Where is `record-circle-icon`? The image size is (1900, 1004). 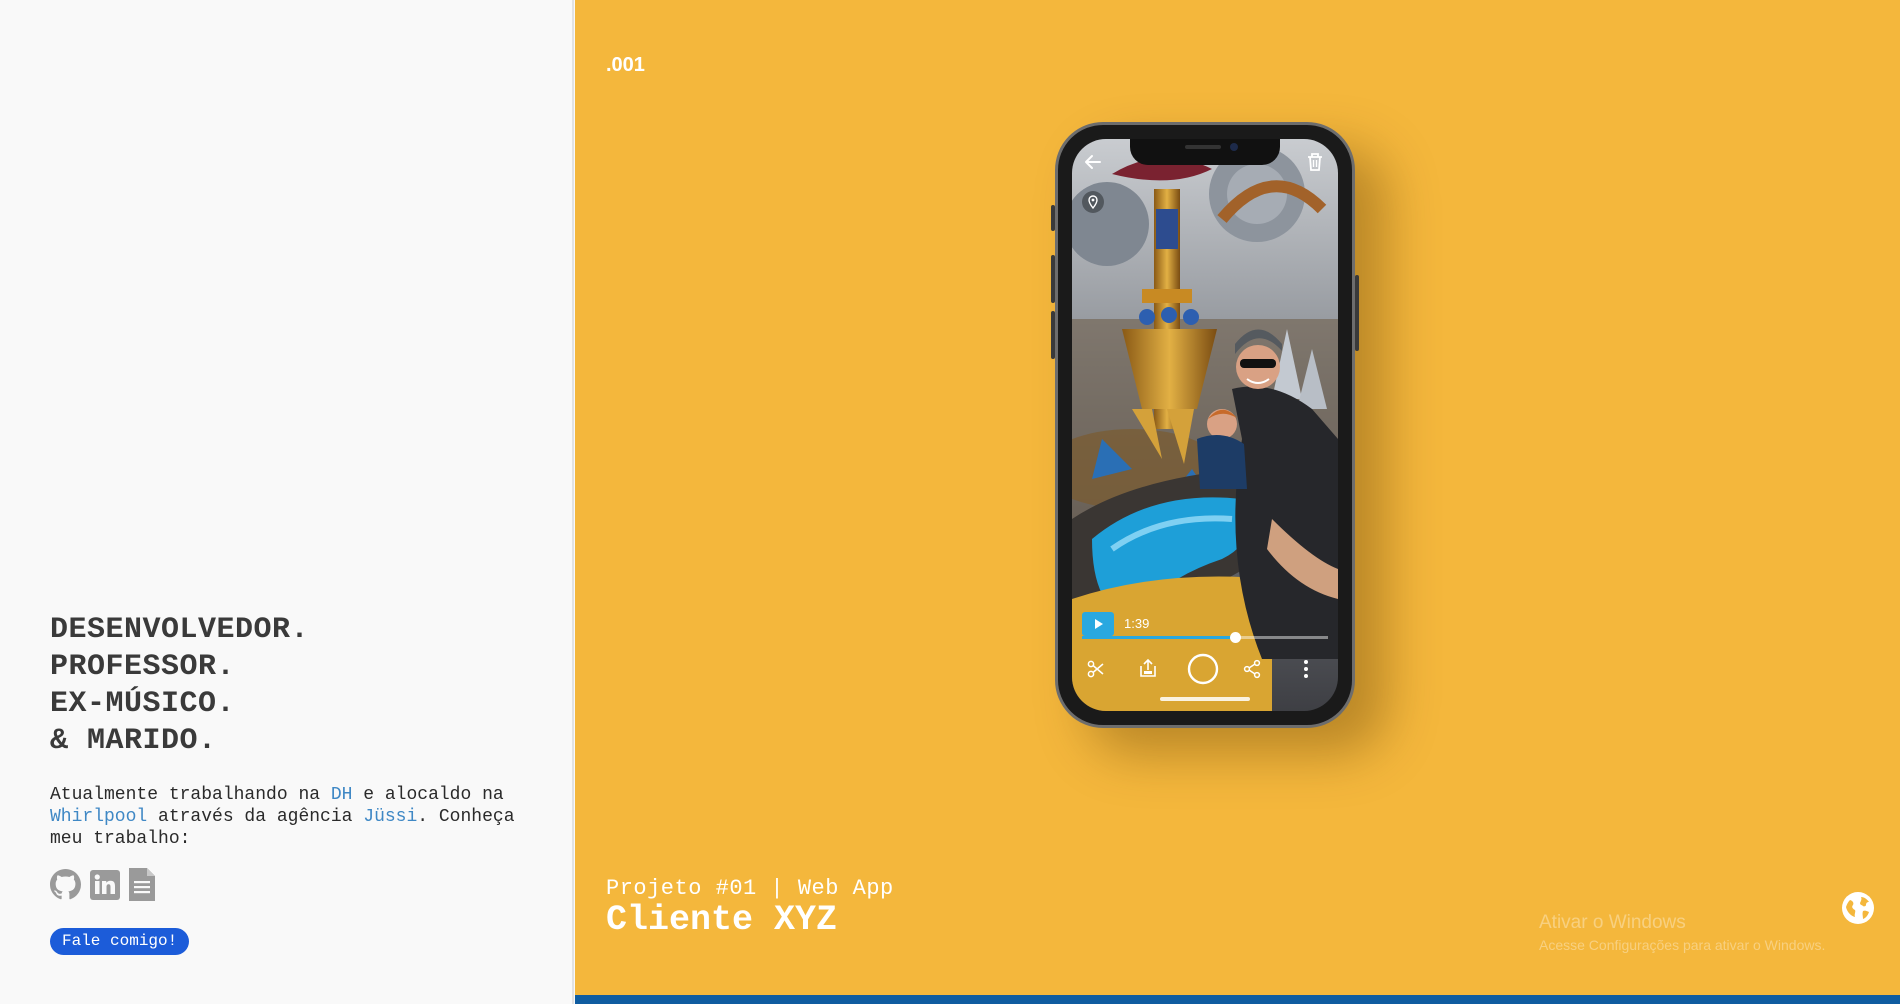 record-circle-icon is located at coordinates (1203, 671).